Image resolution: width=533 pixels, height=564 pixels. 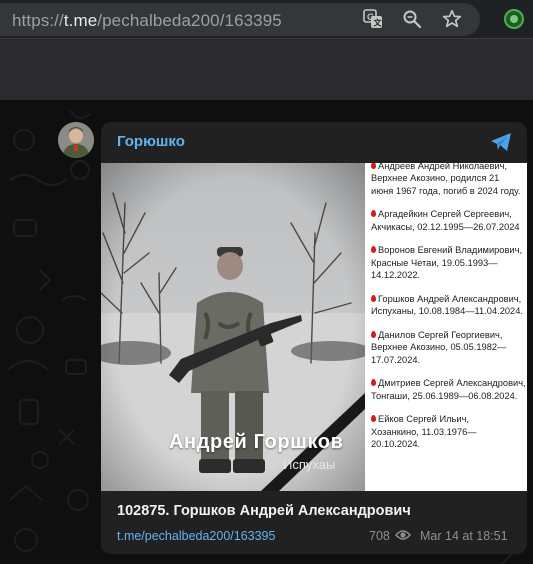 What do you see at coordinates (452, 19) in the screenshot?
I see `bookmark-star-icon` at bounding box center [452, 19].